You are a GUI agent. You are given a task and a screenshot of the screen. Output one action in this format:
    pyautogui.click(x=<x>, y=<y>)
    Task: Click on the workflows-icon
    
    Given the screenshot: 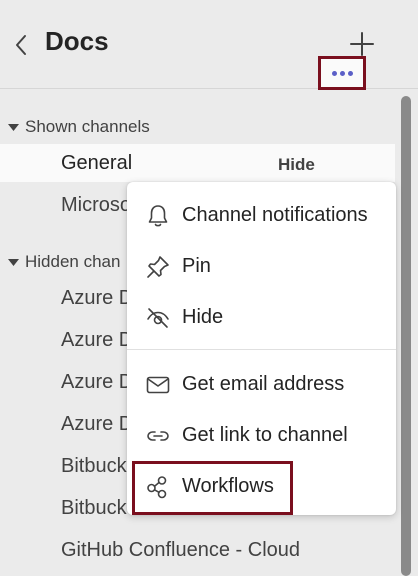 What is the action you would take?
    pyautogui.click(x=157, y=487)
    